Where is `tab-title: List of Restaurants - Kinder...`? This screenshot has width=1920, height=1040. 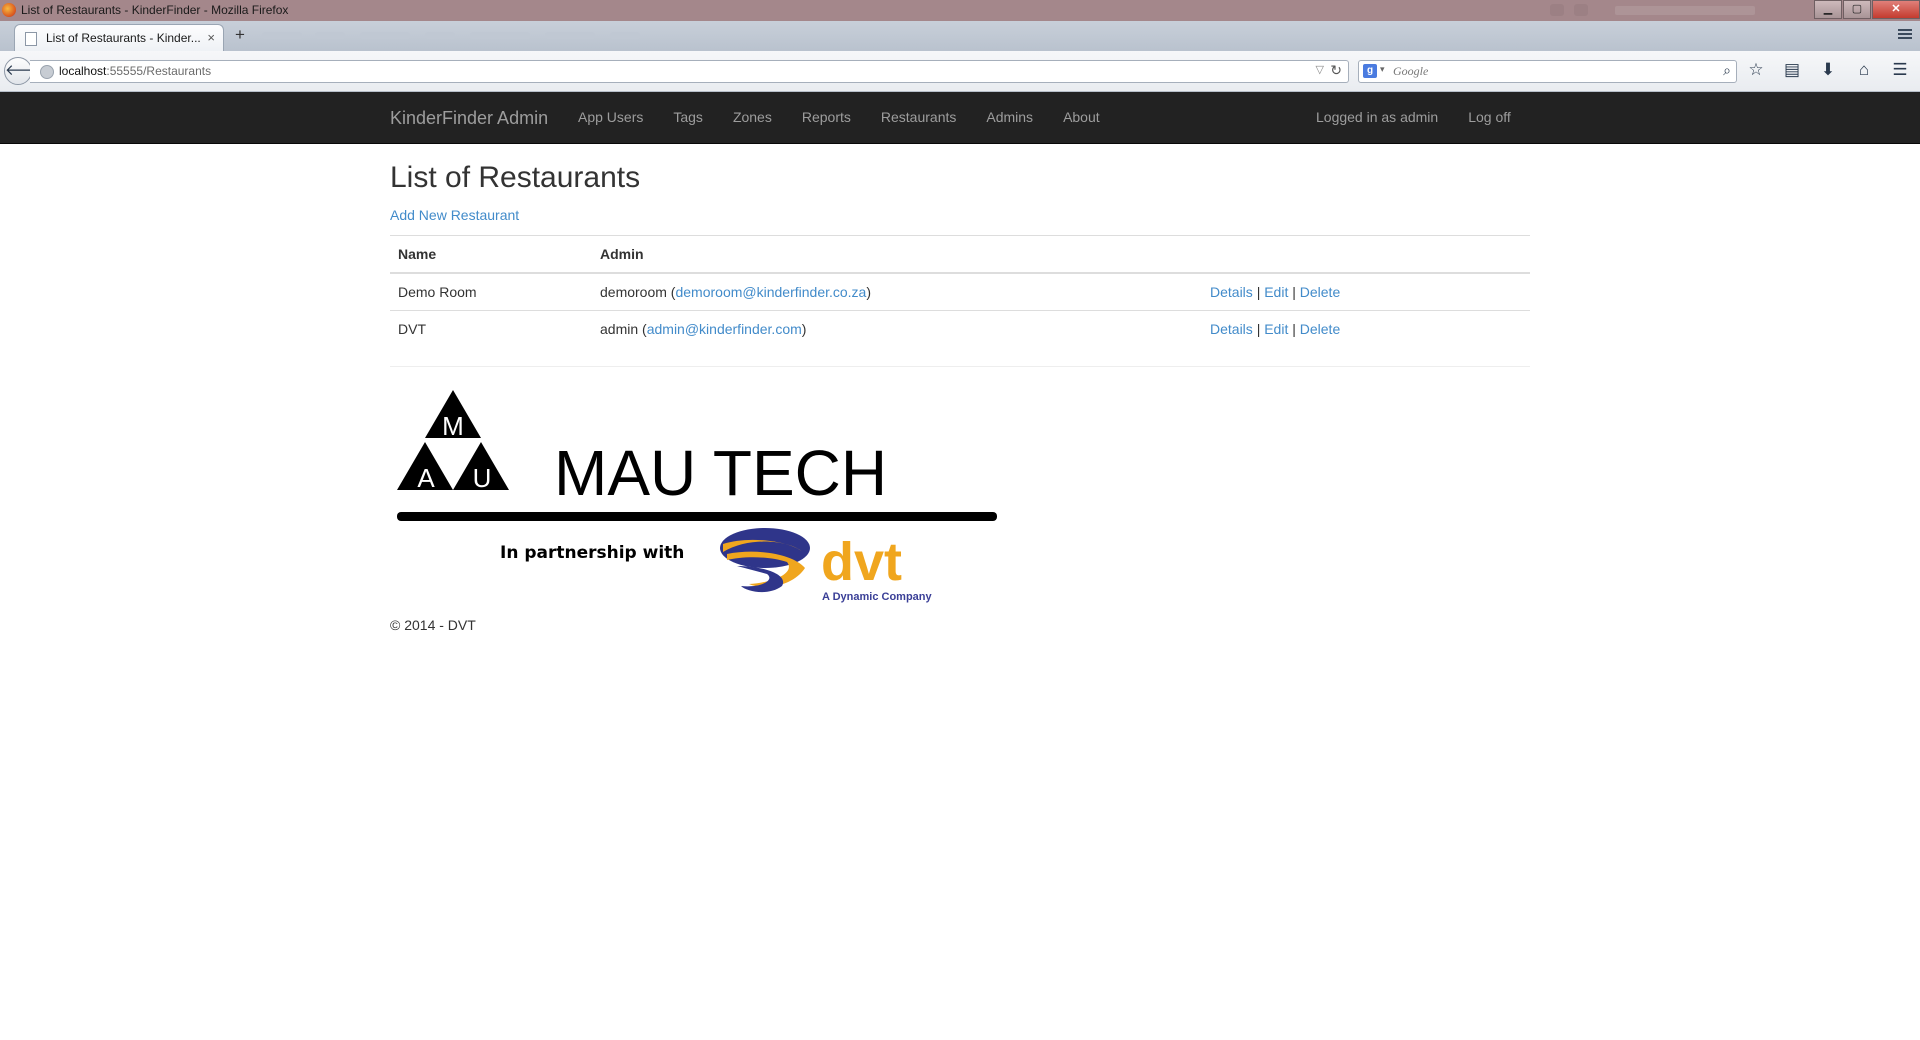
tab-title: List of Restaurants - Kinder... is located at coordinates (123, 38).